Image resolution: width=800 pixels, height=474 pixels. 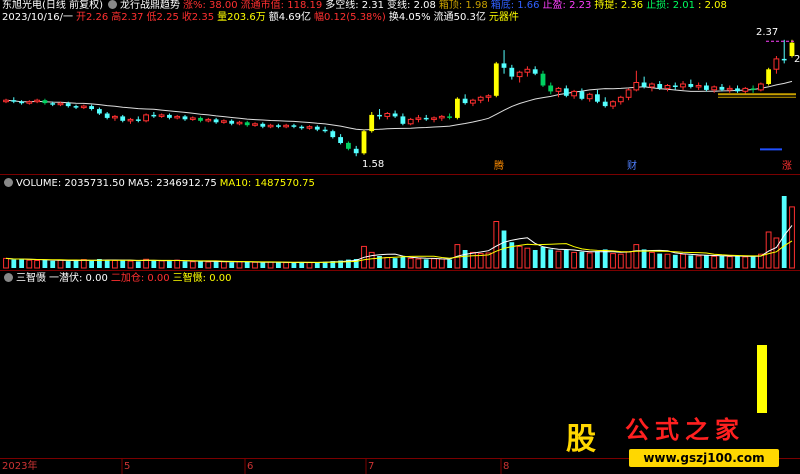 I want to click on event-marker-zhang: 涨, so click(x=787, y=167).